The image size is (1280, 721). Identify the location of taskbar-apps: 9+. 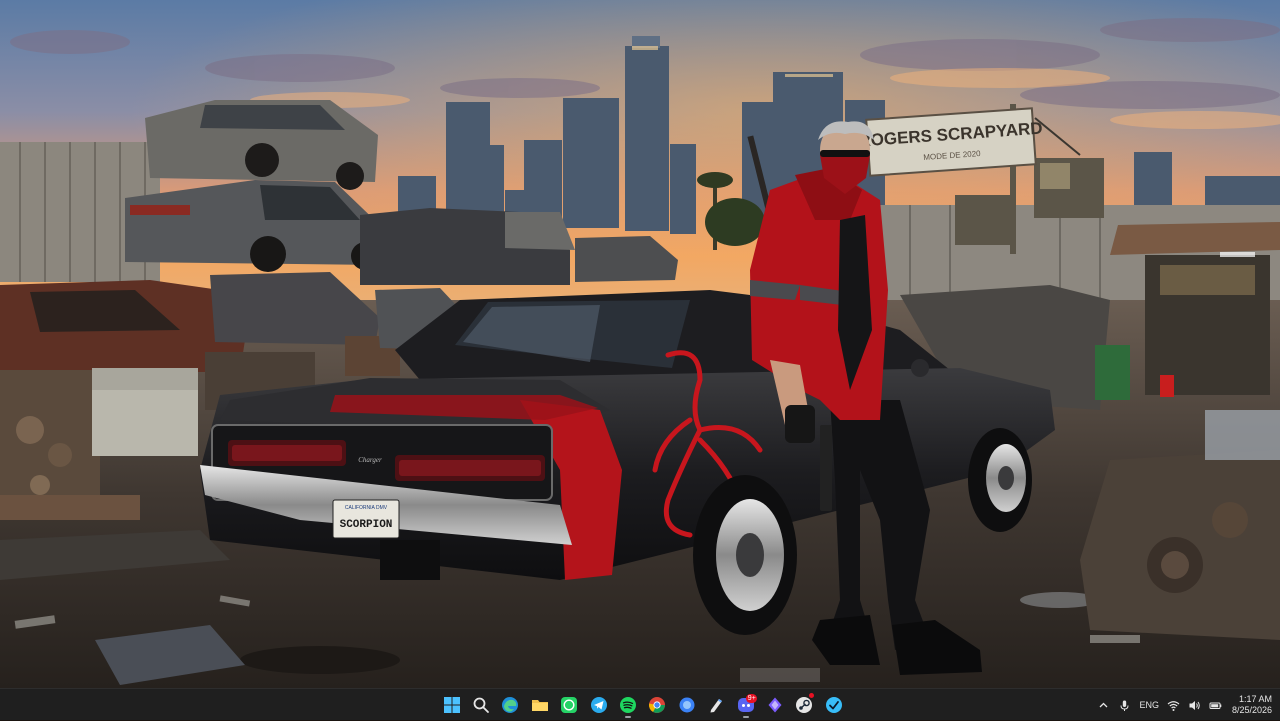
(642, 705).